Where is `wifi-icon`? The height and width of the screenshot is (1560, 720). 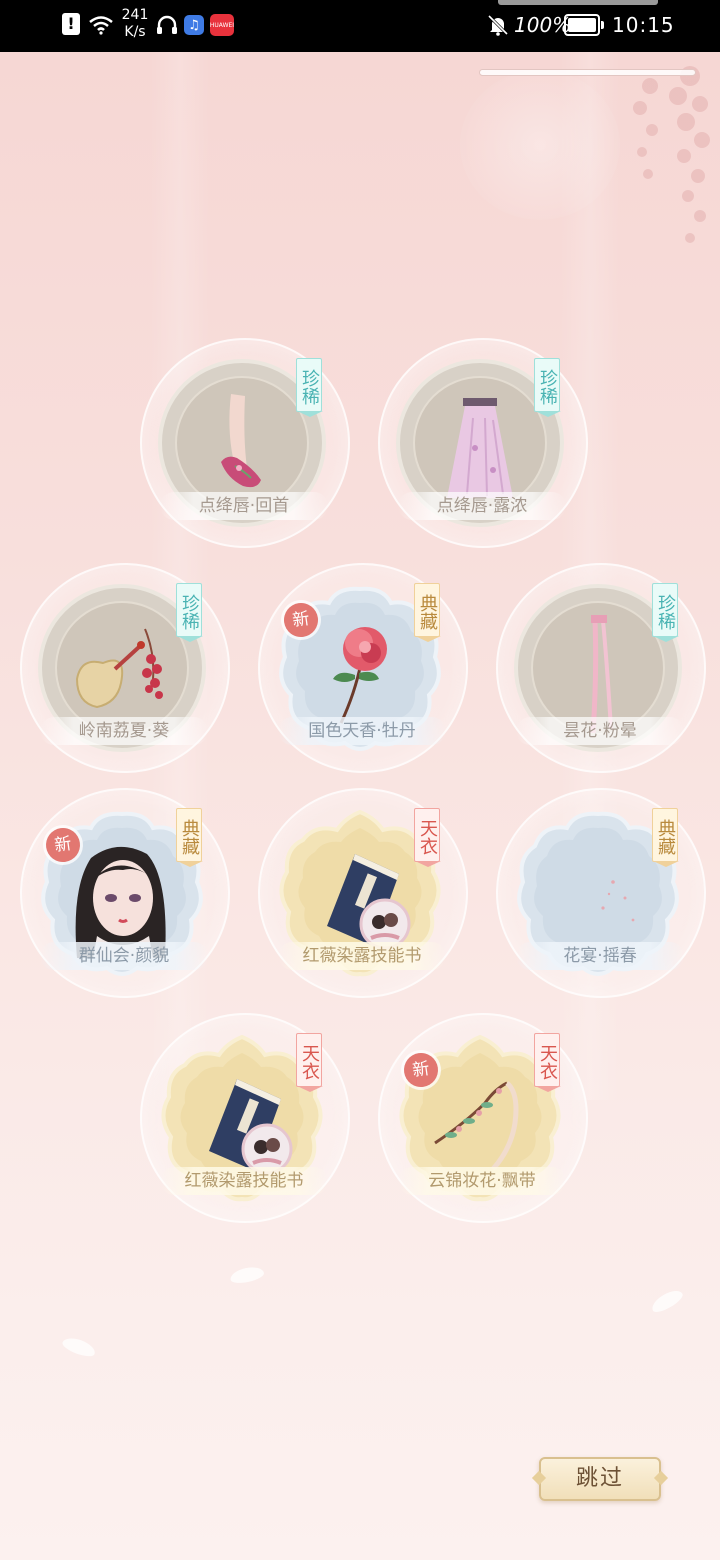 wifi-icon is located at coordinates (101, 25).